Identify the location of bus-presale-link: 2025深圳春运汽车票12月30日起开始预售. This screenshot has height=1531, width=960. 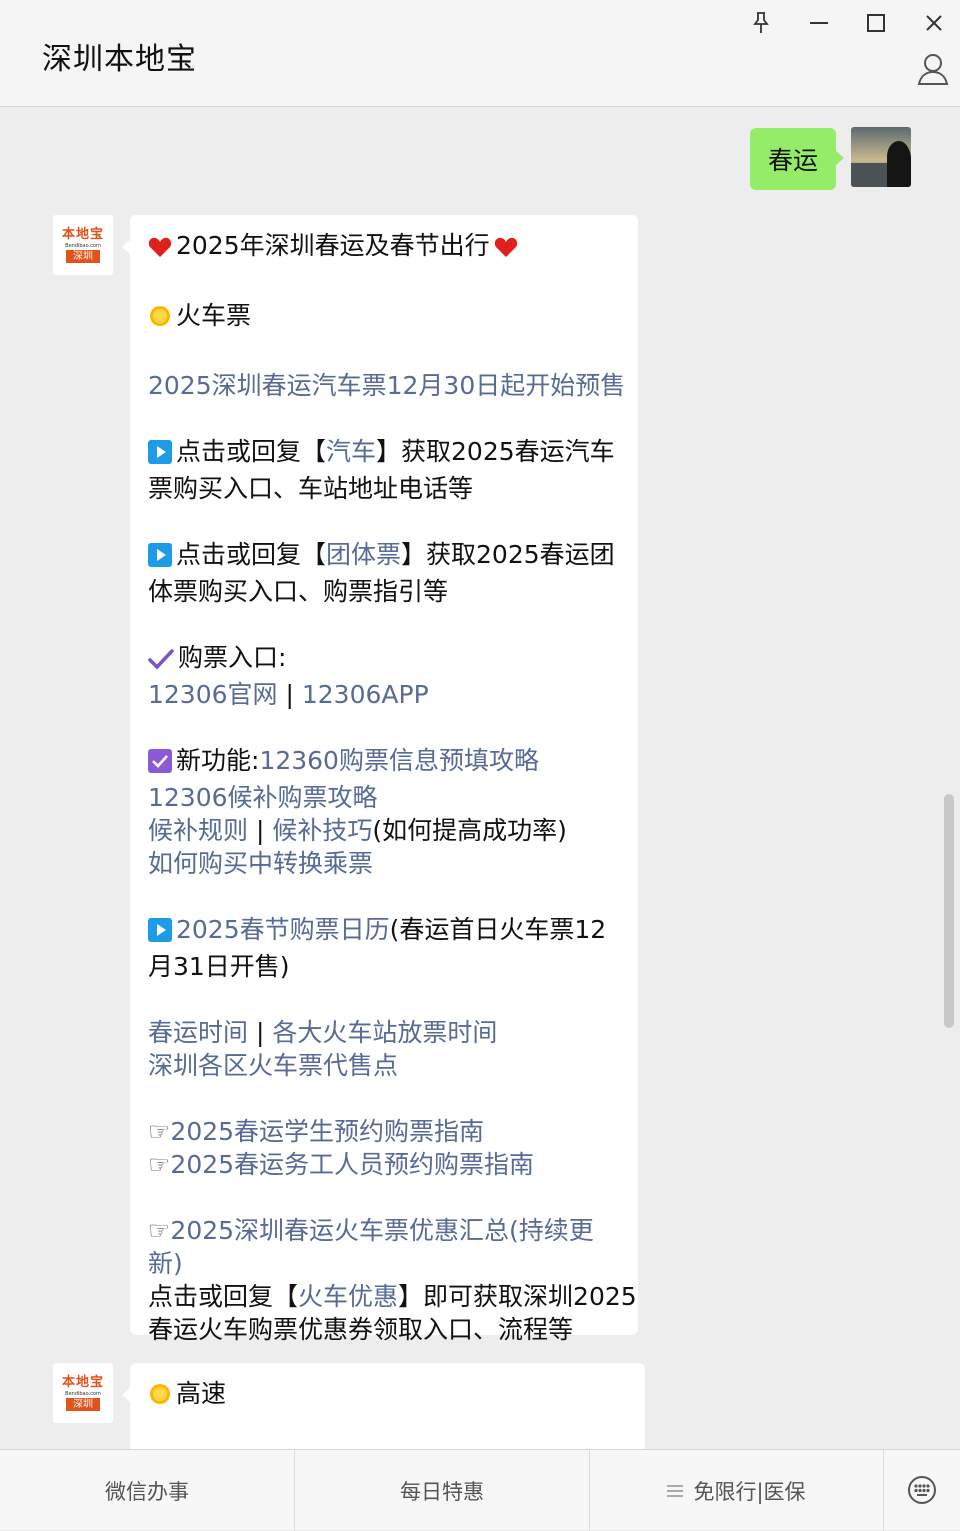
(386, 385).